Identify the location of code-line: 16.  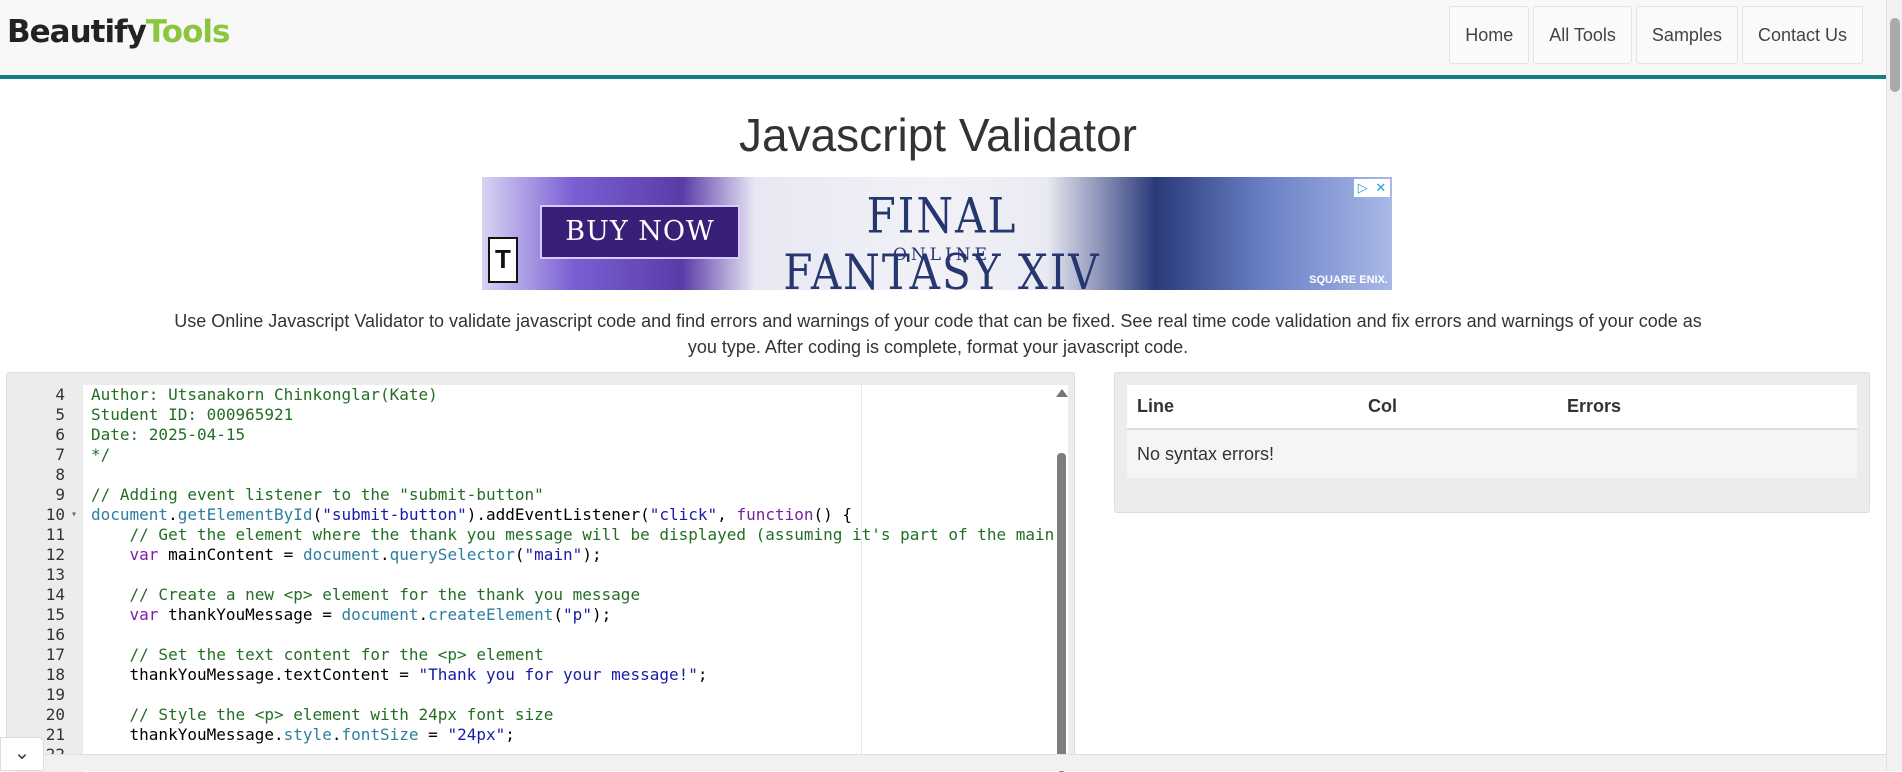
(535, 635).